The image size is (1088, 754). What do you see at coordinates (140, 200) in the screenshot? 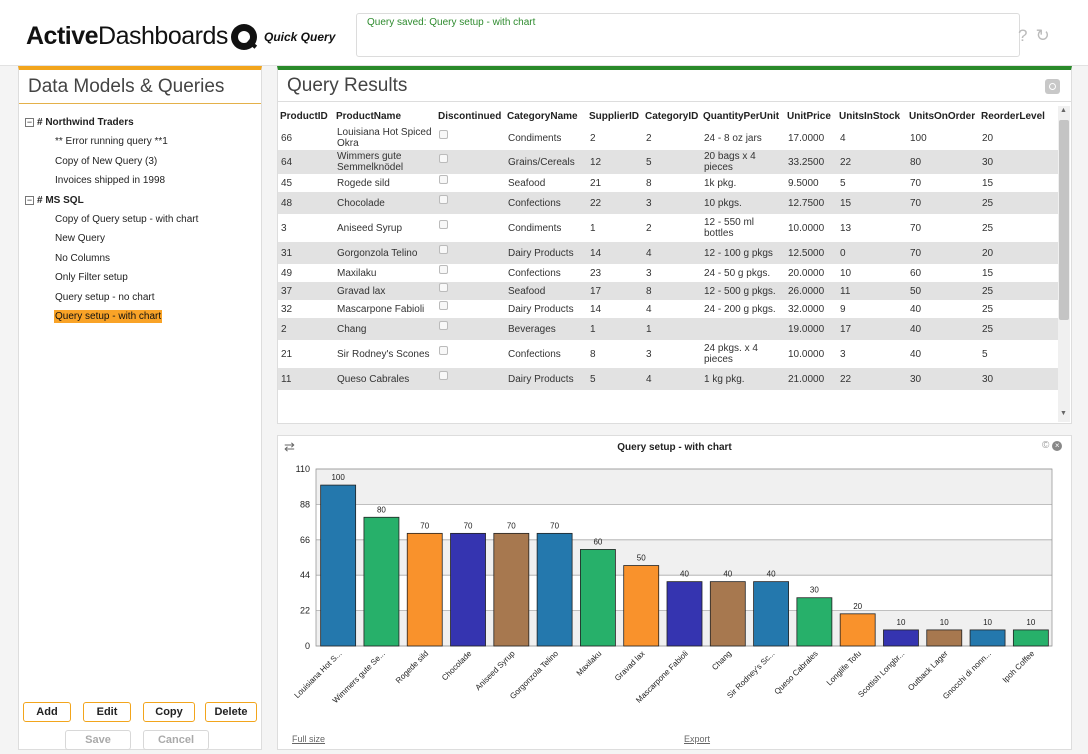
I see `tree-group: − # MS SQL` at bounding box center [140, 200].